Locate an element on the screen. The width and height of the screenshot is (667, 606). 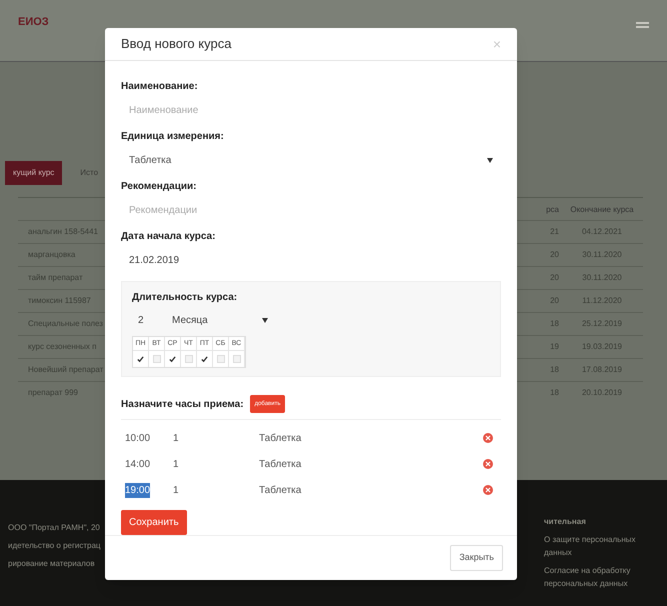
field-label: Рекомендации: is located at coordinates (159, 187).